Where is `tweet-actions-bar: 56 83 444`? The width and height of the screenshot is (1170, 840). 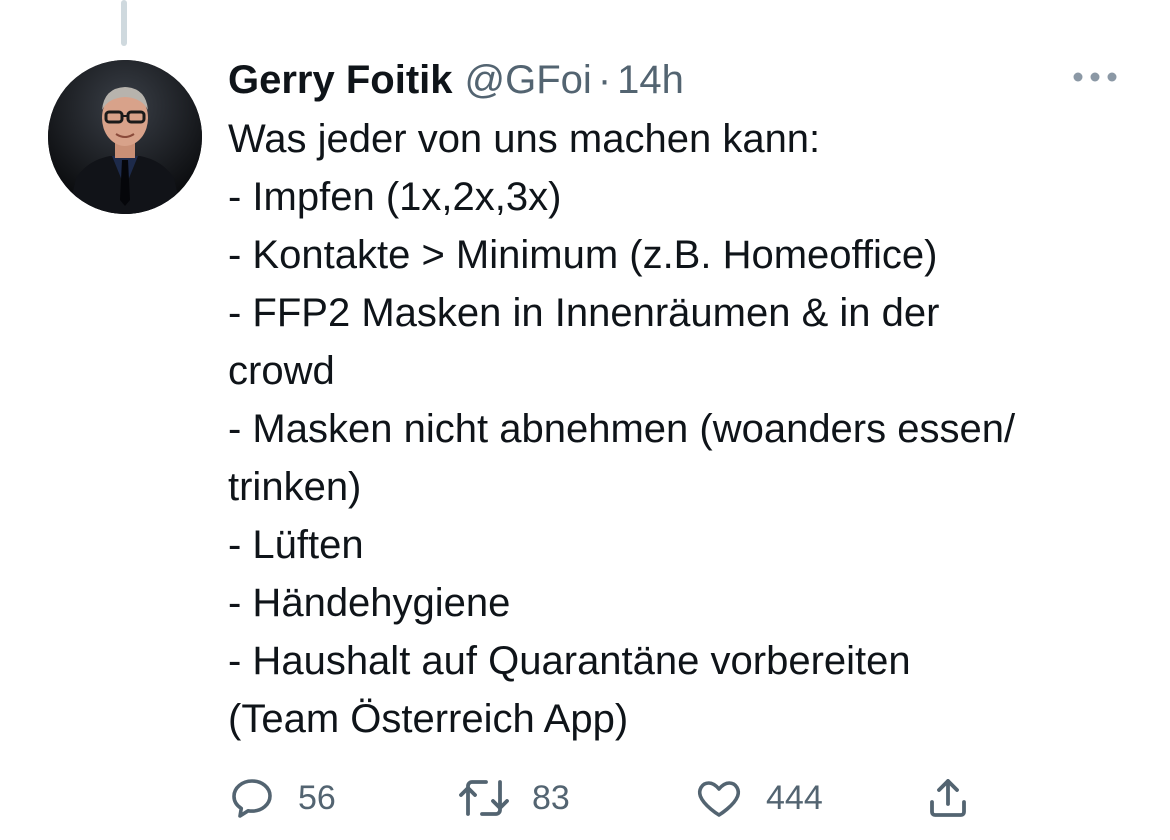
tweet-actions-bar: 56 83 444 is located at coordinates (585, 798).